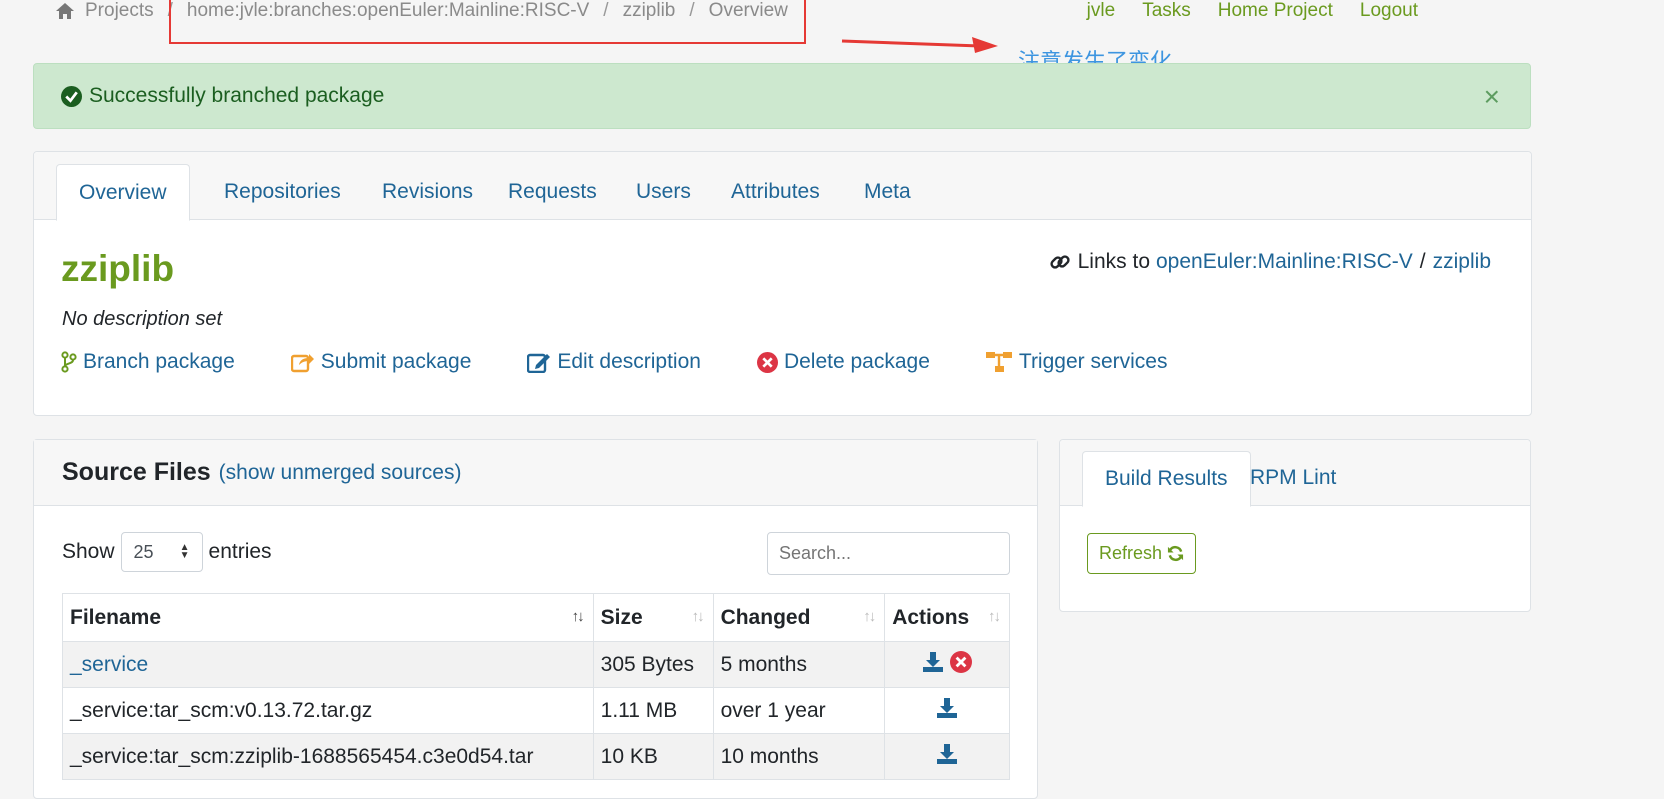 The image size is (1664, 799). I want to click on build-results-card: Build Results RPM Lint Refresh, so click(1295, 525).